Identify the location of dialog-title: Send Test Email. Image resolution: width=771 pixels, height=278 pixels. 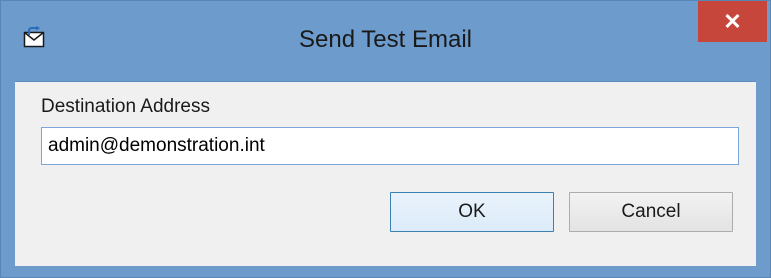
(385, 39).